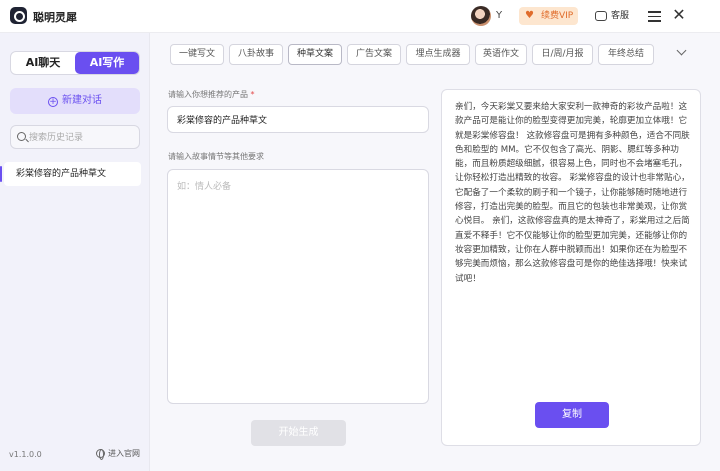  Describe the element at coordinates (55, 17) in the screenshot. I see `app-title: 聪明灵犀` at that location.